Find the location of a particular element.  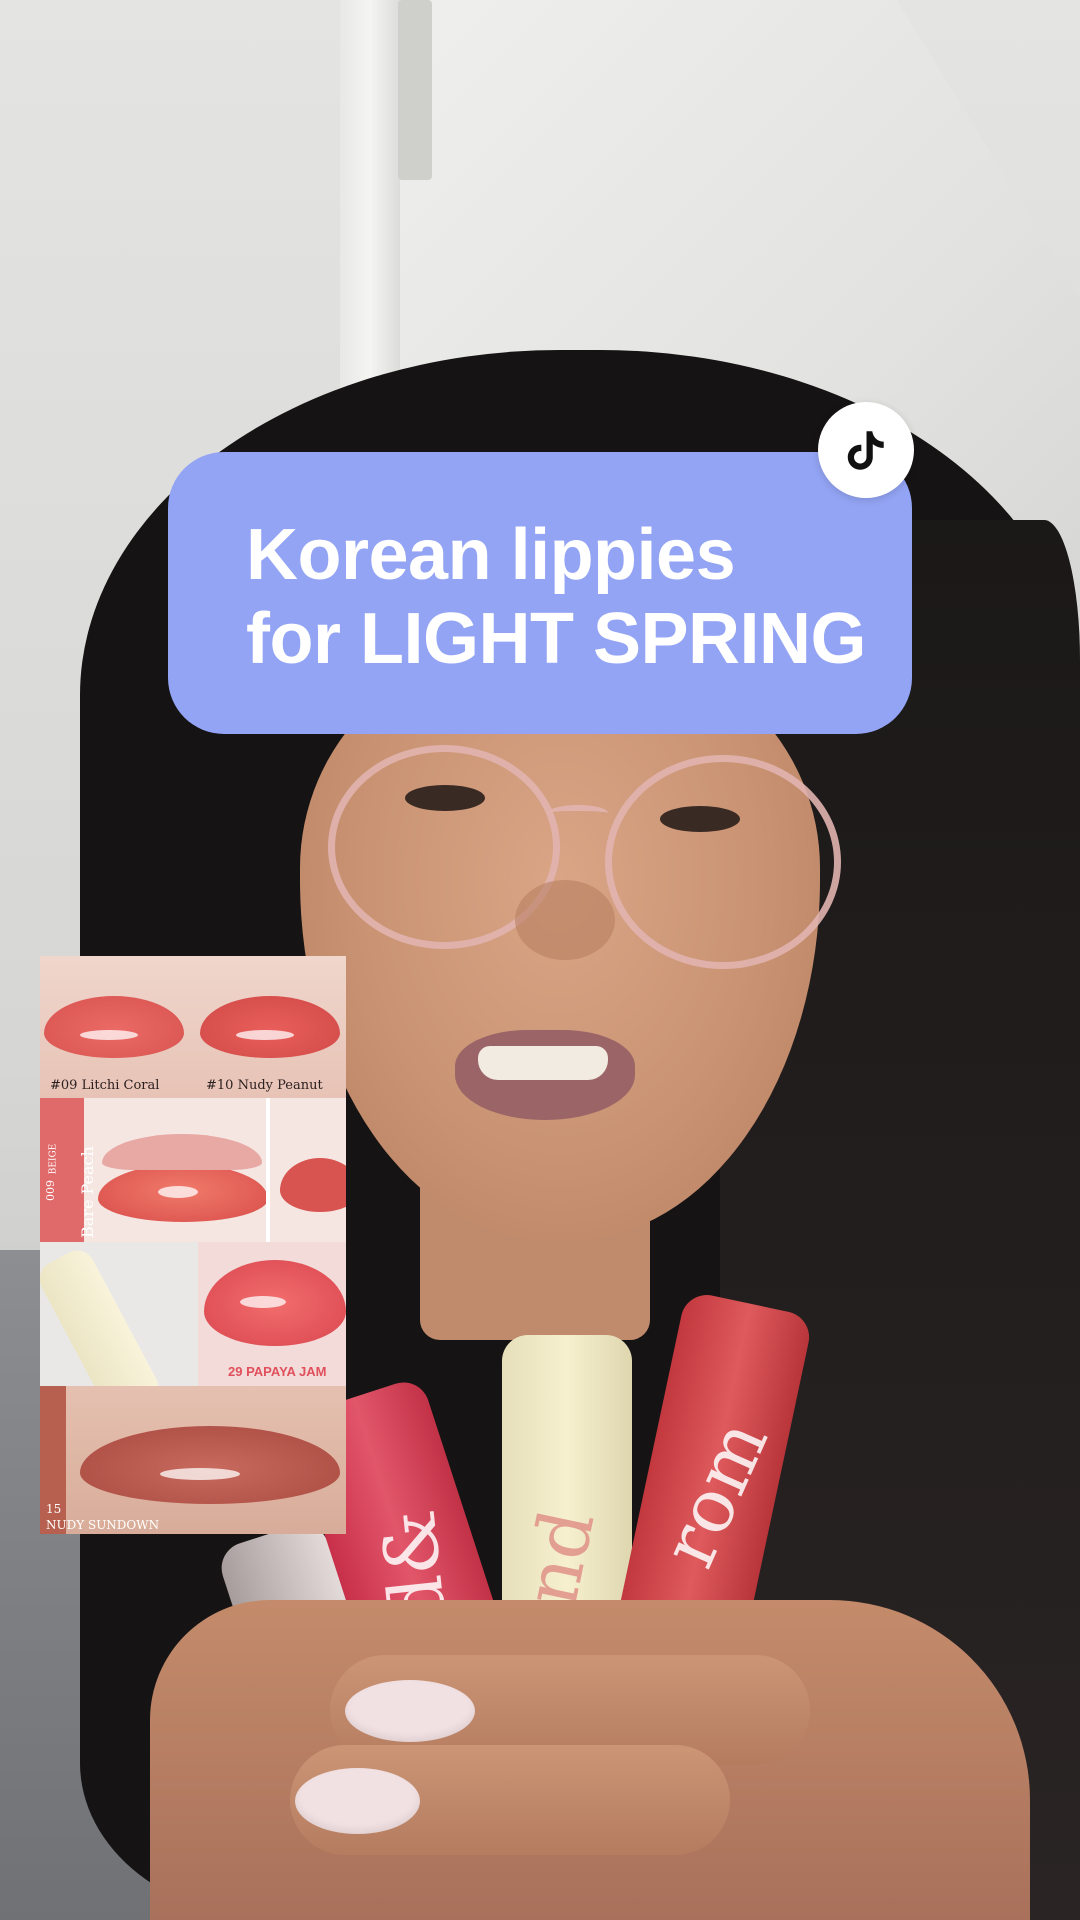

caption-bubble: Korean lippies for LIGHT SPRING is located at coordinates (540, 593).